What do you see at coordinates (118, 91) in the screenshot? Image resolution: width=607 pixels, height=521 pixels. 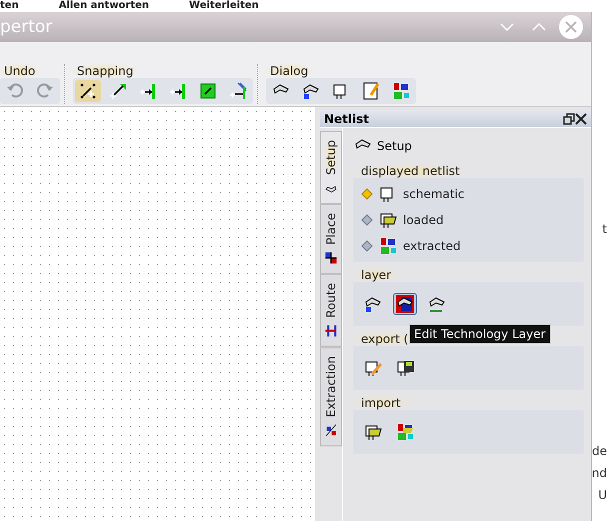 I see `snap-edge-icon` at bounding box center [118, 91].